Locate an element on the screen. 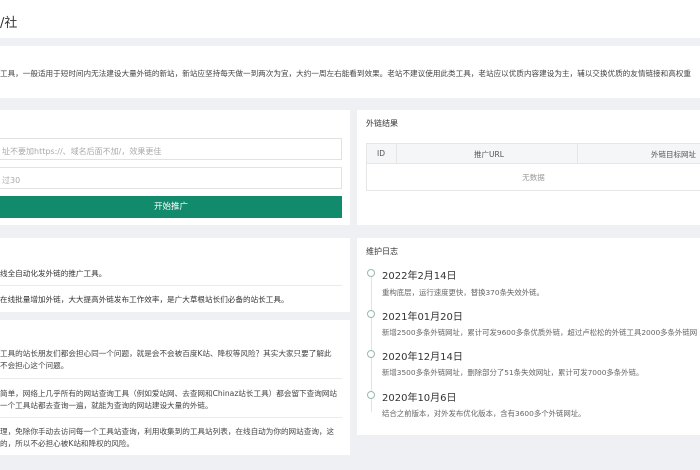 The width and height of the screenshot is (700, 470). timeline-desc: 结合之前版本，对外发布优化版本，含有3600多个外链网址。 is located at coordinates (484, 413).